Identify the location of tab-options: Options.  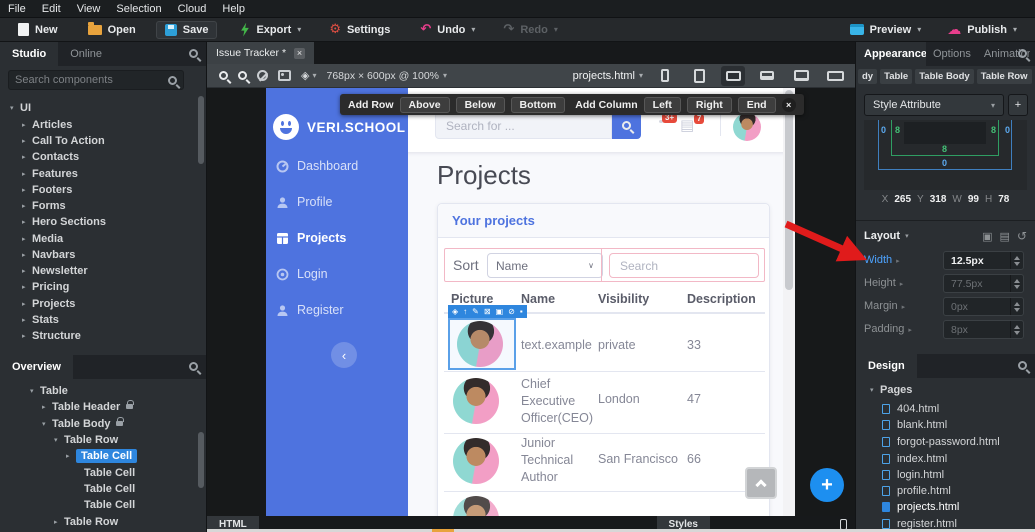
(952, 54).